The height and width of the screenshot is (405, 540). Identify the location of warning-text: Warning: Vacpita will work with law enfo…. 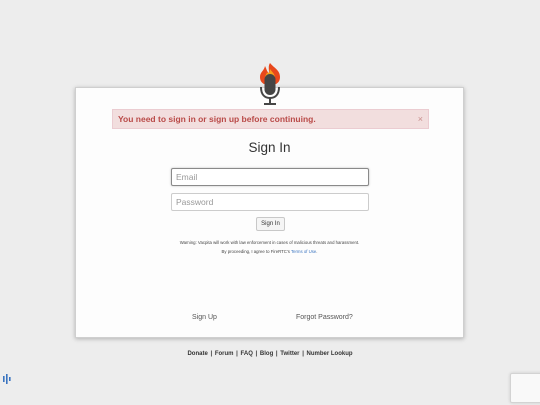
(269, 242).